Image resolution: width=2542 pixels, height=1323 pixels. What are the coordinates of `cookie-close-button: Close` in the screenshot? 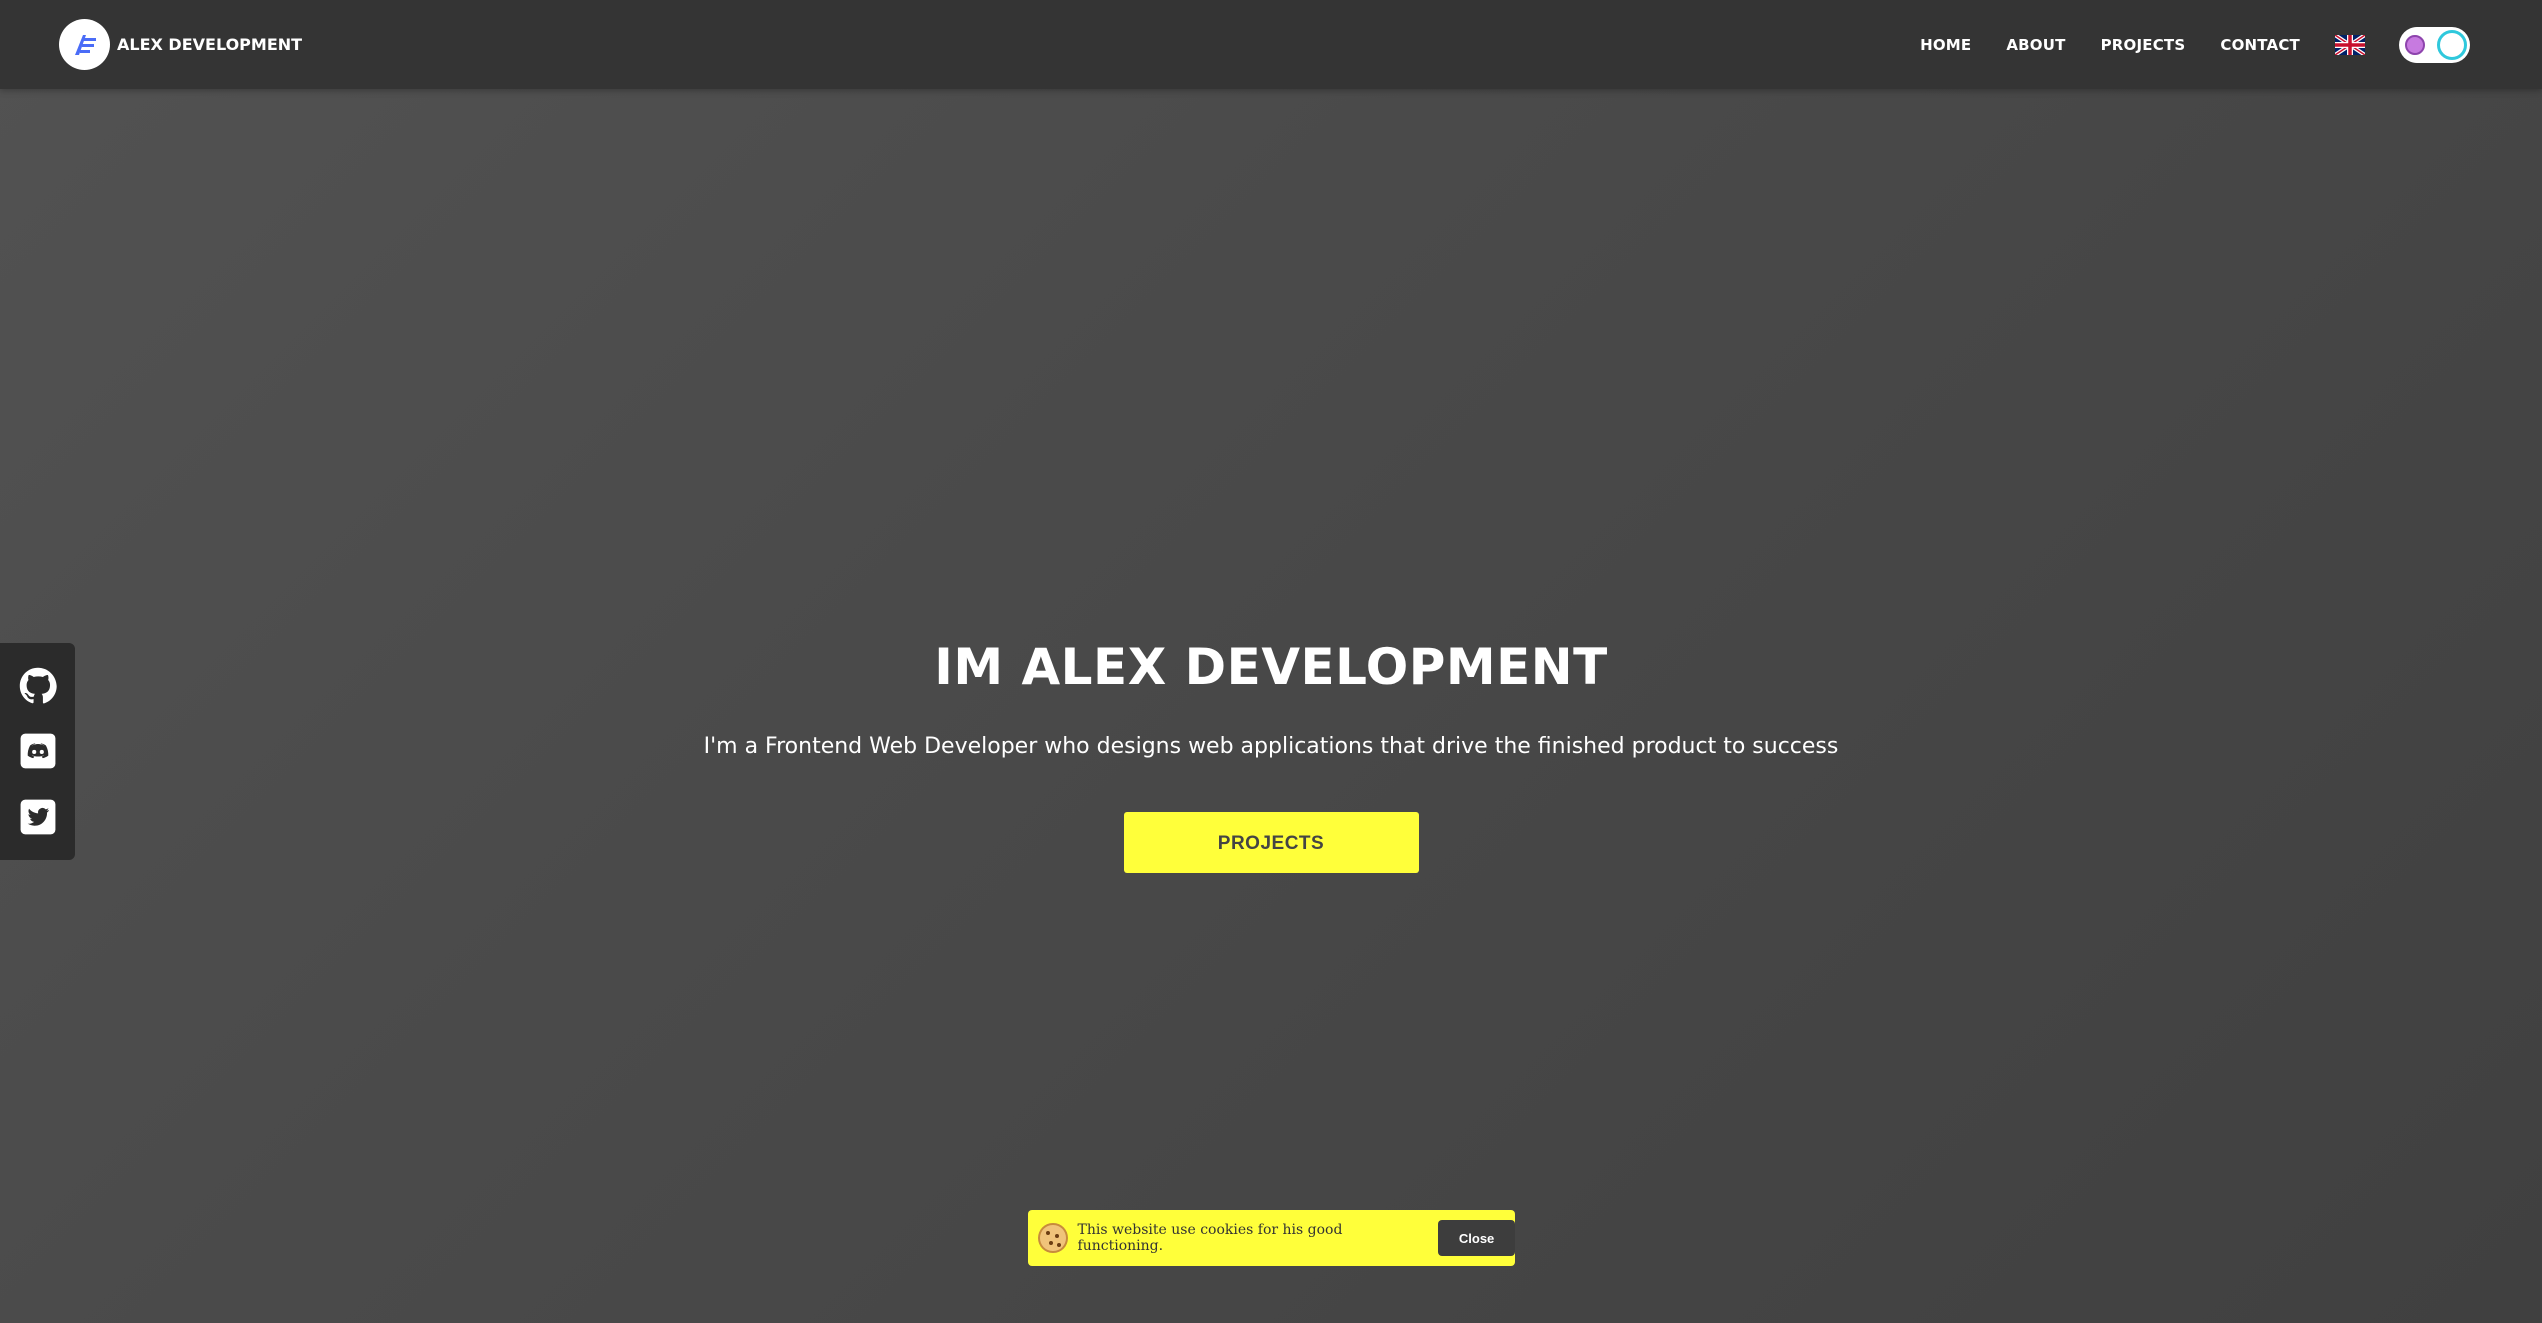 It's located at (1477, 1238).